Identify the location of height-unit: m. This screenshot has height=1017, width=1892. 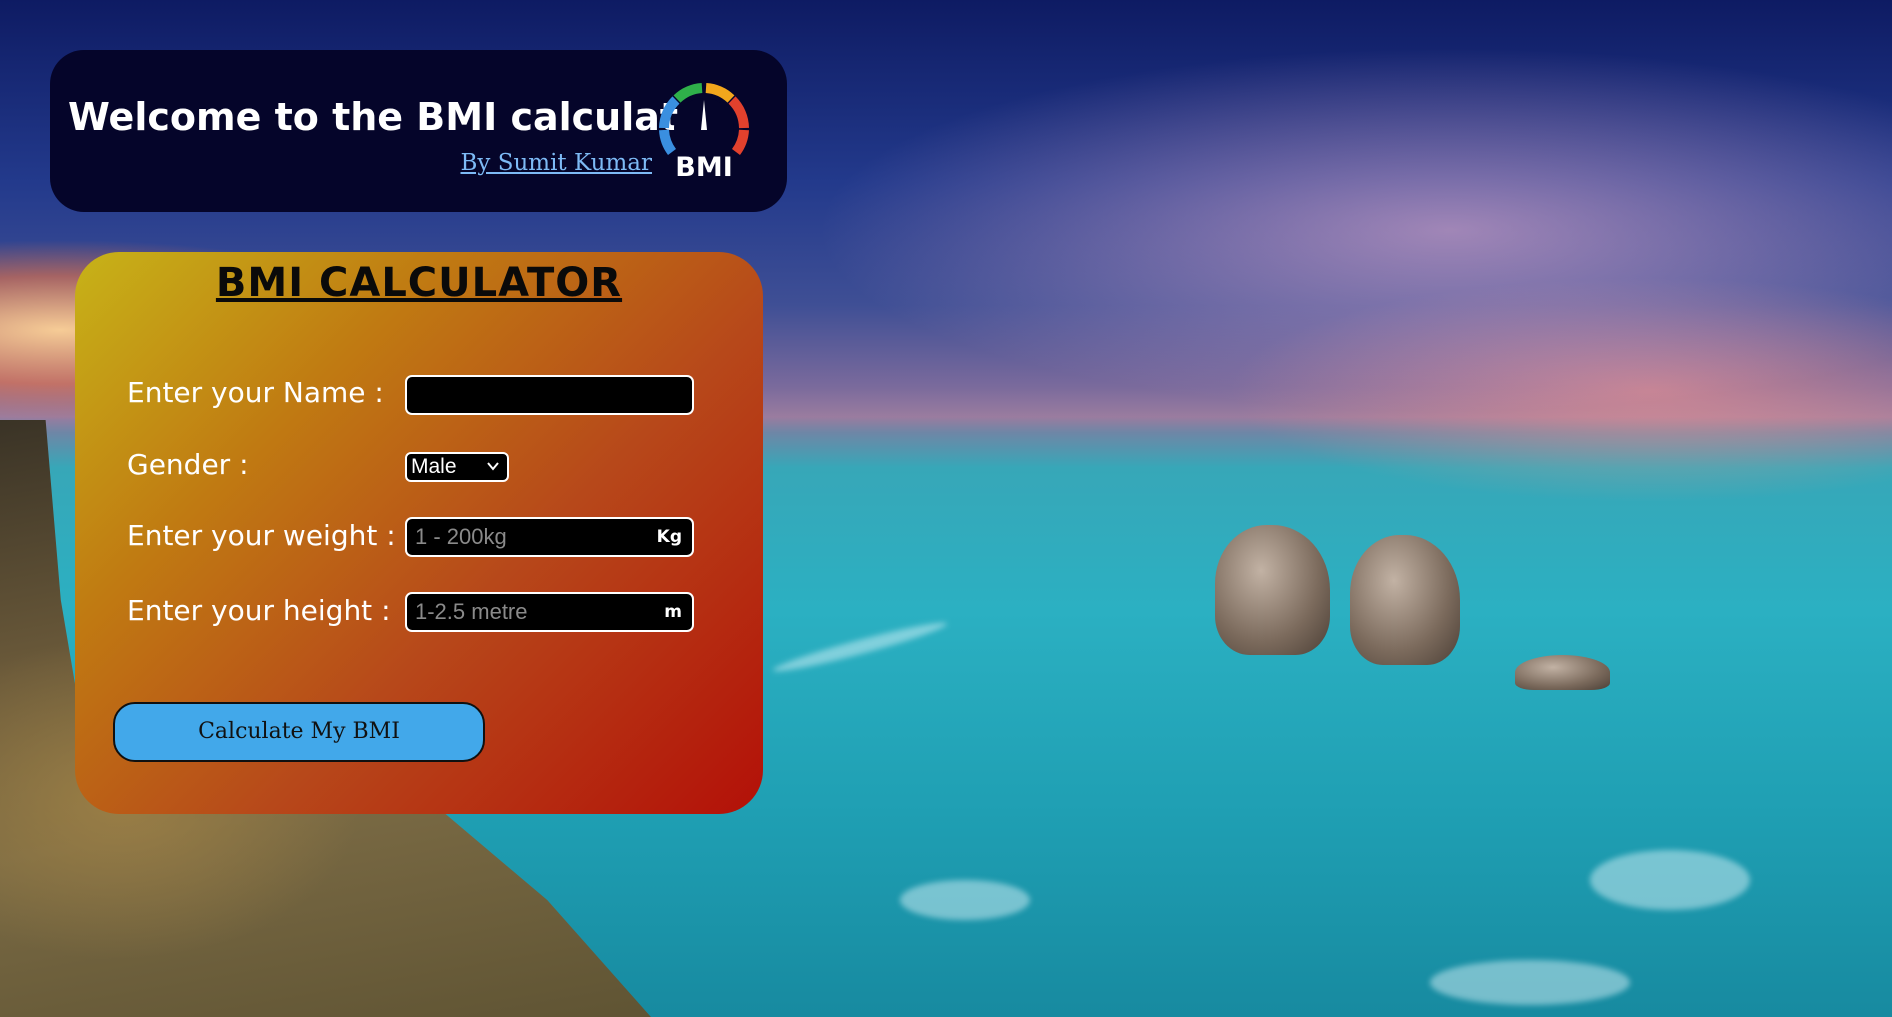
(673, 612).